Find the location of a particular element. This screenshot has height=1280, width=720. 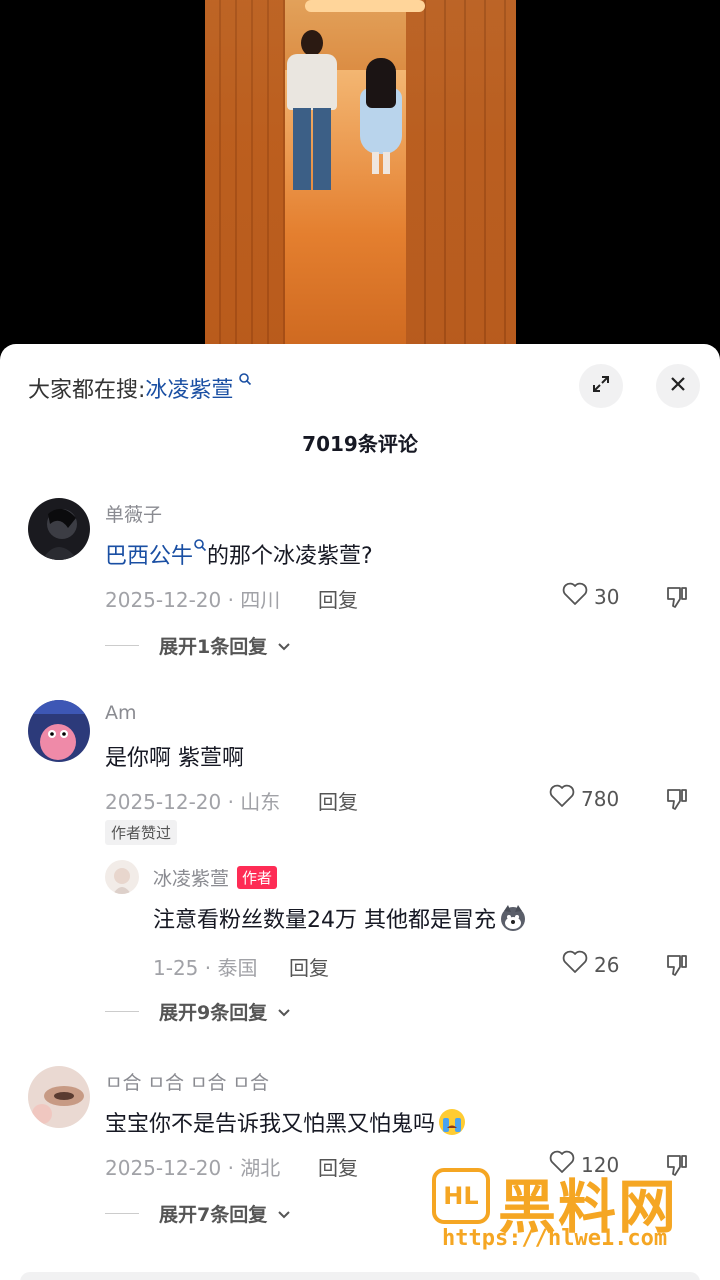

comment-keyword-link: 巴西公牛 is located at coordinates (149, 556).